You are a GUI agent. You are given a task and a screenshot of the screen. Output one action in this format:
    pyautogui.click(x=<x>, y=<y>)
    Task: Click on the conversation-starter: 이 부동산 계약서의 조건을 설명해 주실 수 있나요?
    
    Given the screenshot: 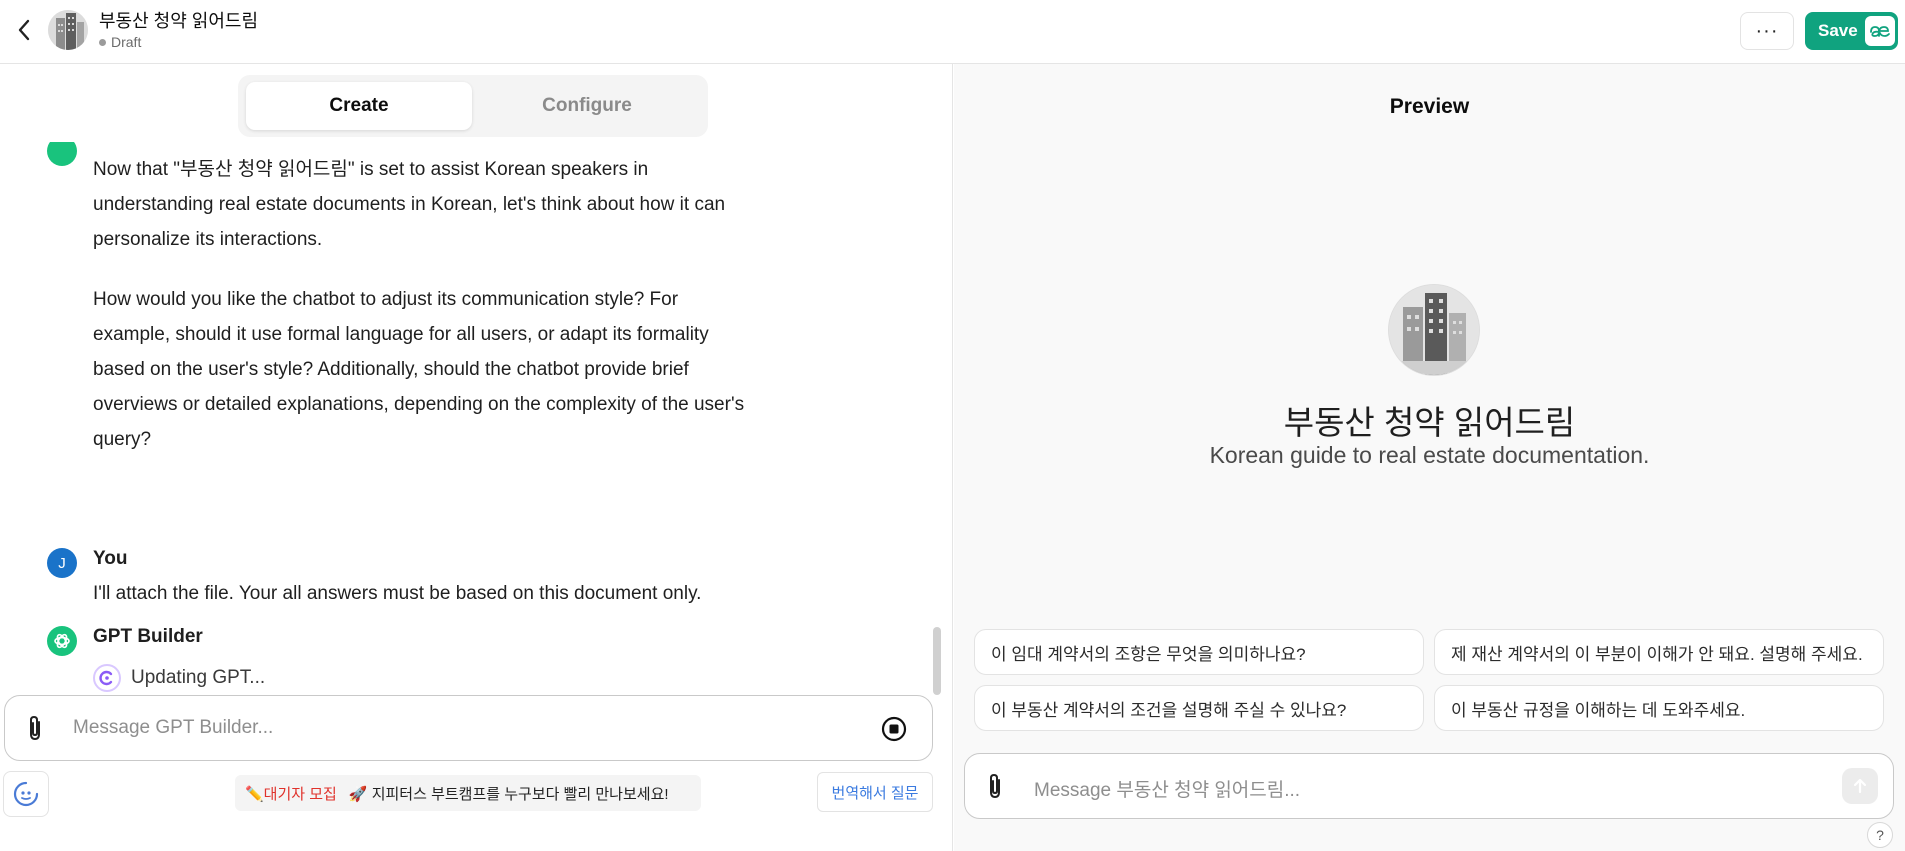 What is the action you would take?
    pyautogui.click(x=1199, y=708)
    